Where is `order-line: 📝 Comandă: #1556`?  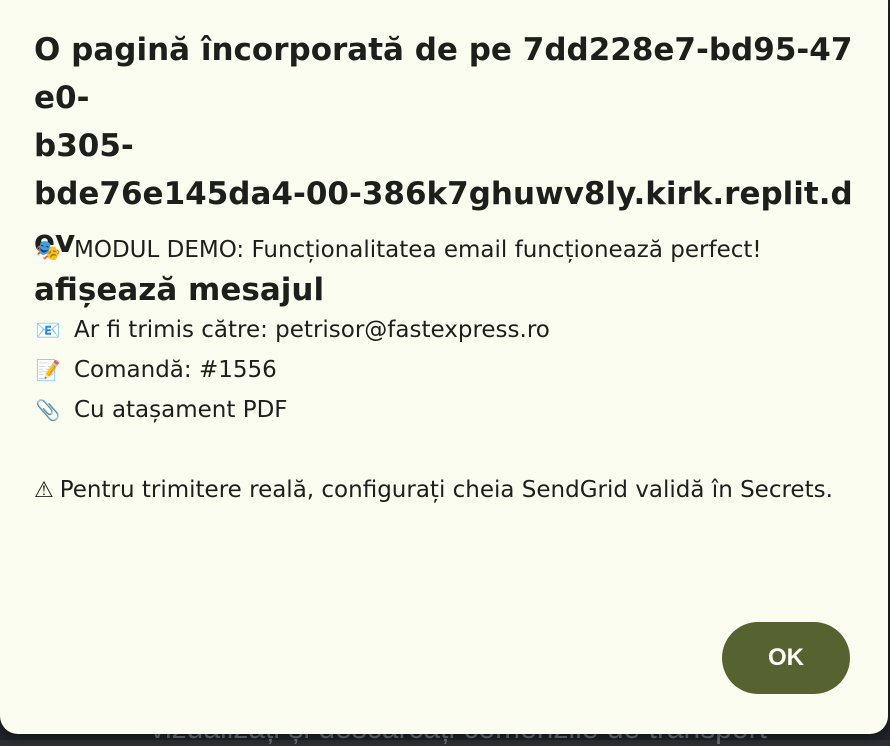
order-line: 📝 Comandă: #1556 is located at coordinates (444, 370).